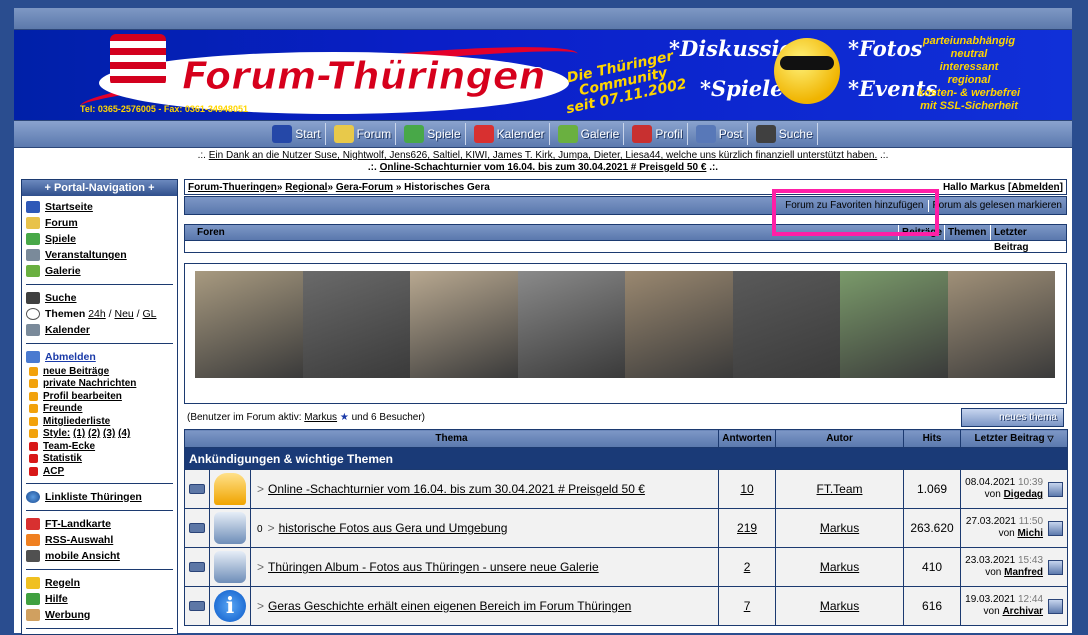 The height and width of the screenshot is (635, 1088). I want to click on sidebar-item-kalender: Kalender, so click(99, 330).